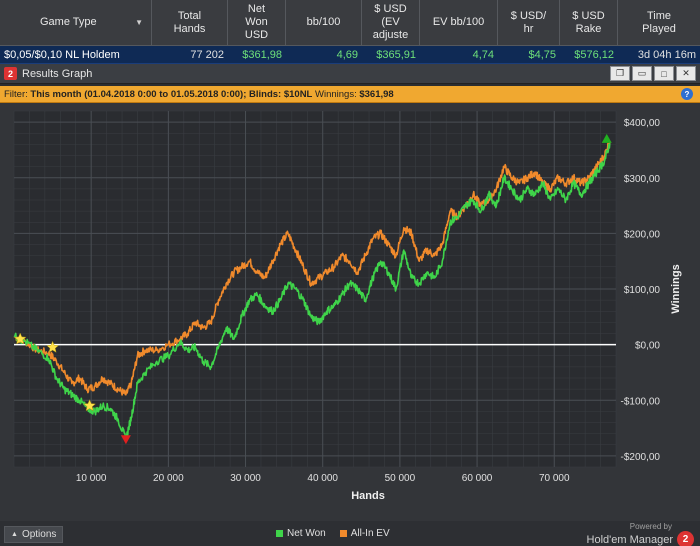 Image resolution: width=700 pixels, height=546 pixels. Describe the element at coordinates (641, 457) in the screenshot. I see `y-tick-label: -$200,00` at that location.